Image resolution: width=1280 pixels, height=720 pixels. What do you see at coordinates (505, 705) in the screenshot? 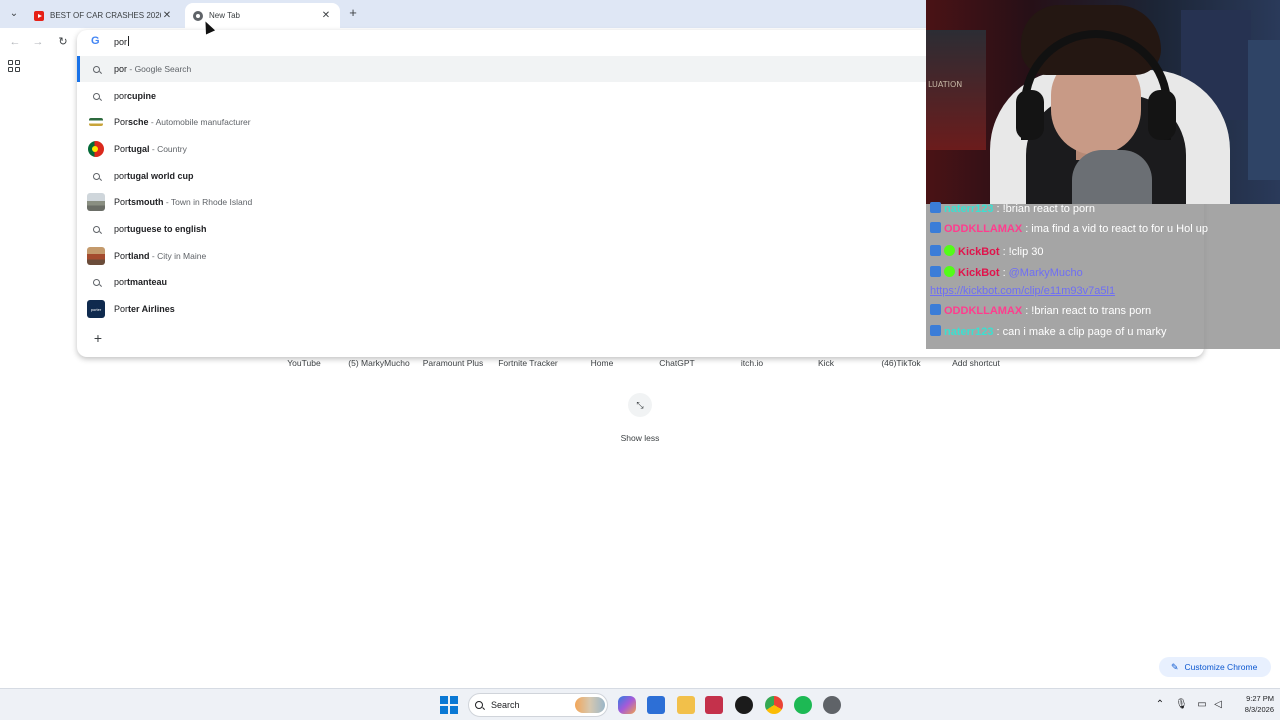
I see `taskbar-search-label: Search` at bounding box center [505, 705].